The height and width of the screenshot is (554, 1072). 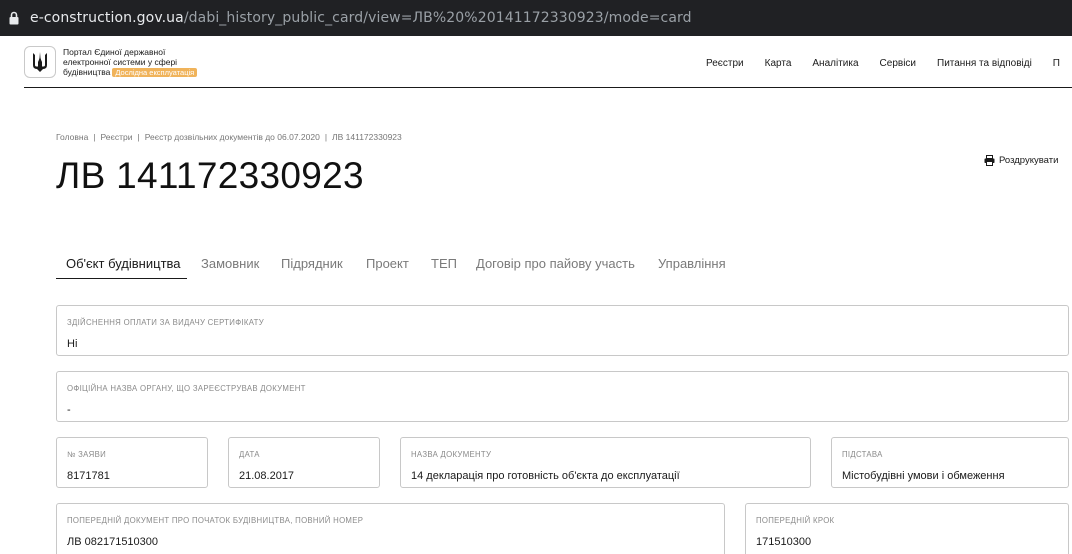 I want to click on tryzub-icon, so click(x=40, y=62).